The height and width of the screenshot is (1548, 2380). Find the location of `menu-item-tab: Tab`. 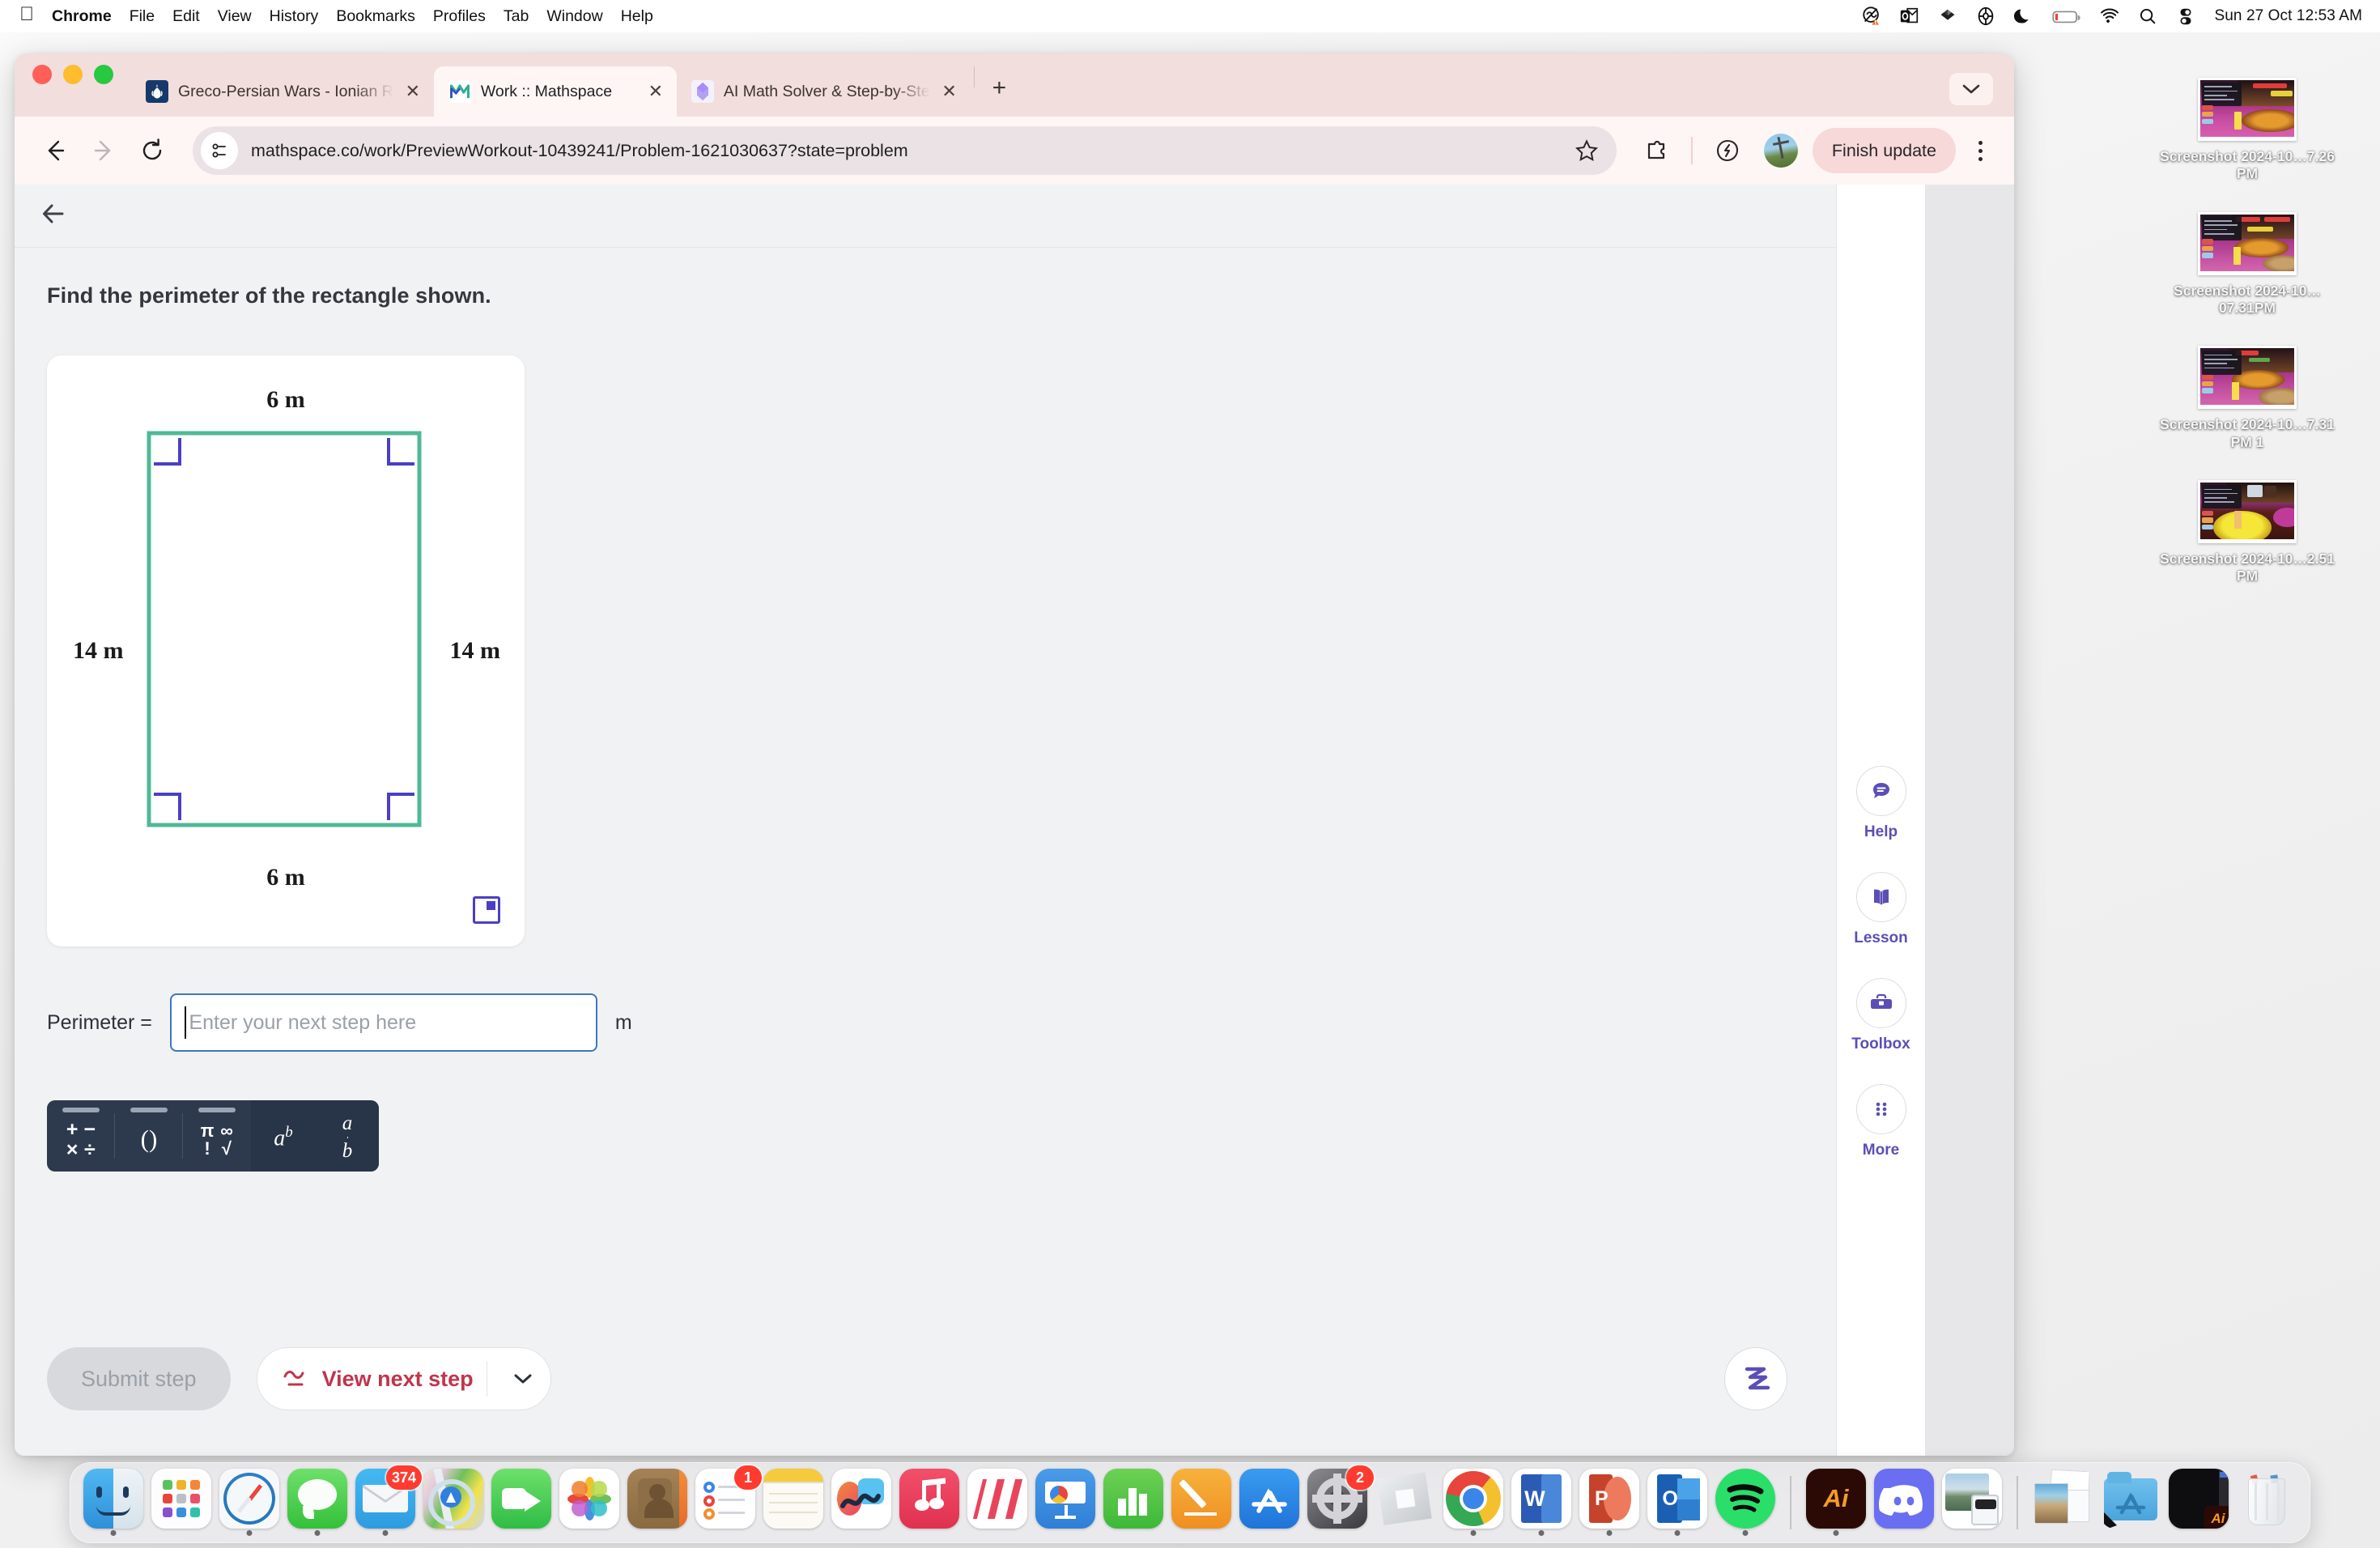

menu-item-tab: Tab is located at coordinates (516, 17).